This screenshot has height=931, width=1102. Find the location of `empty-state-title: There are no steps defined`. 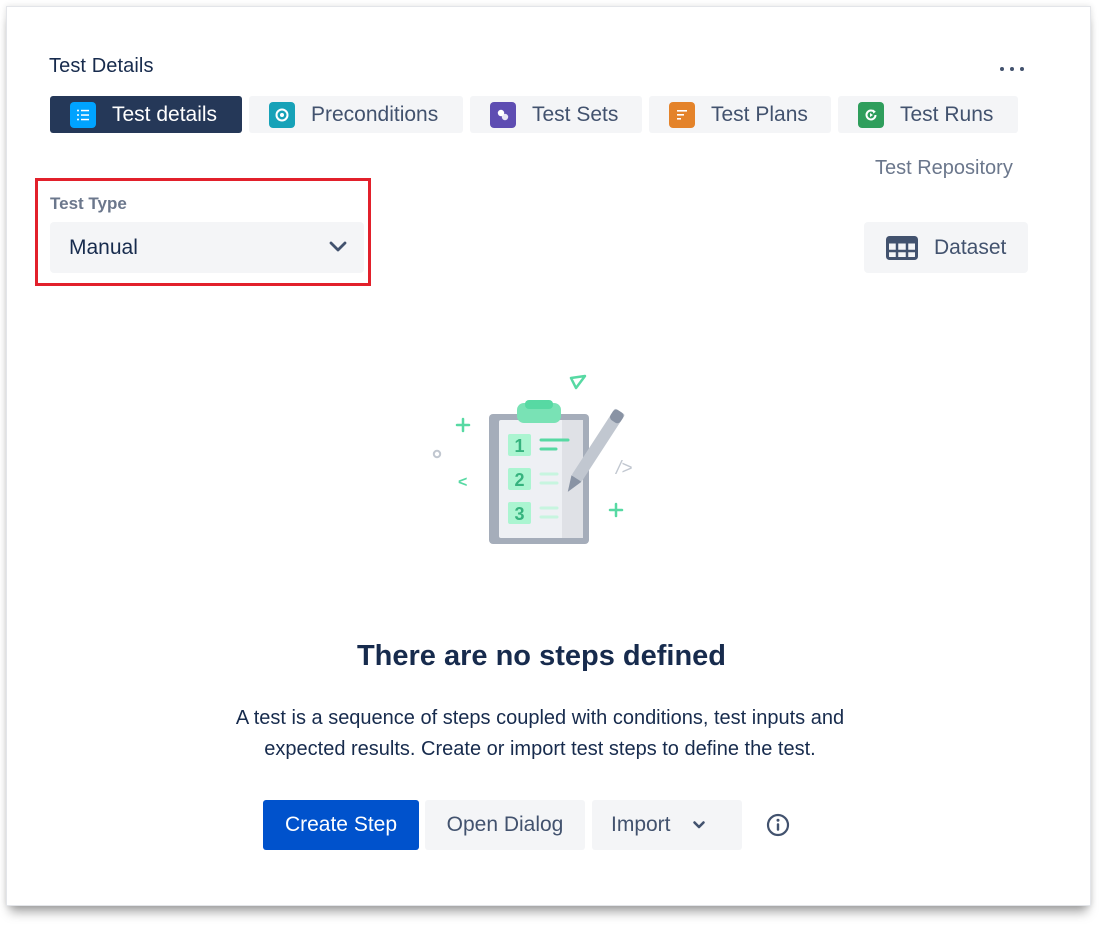

empty-state-title: There are no steps defined is located at coordinates (541, 656).